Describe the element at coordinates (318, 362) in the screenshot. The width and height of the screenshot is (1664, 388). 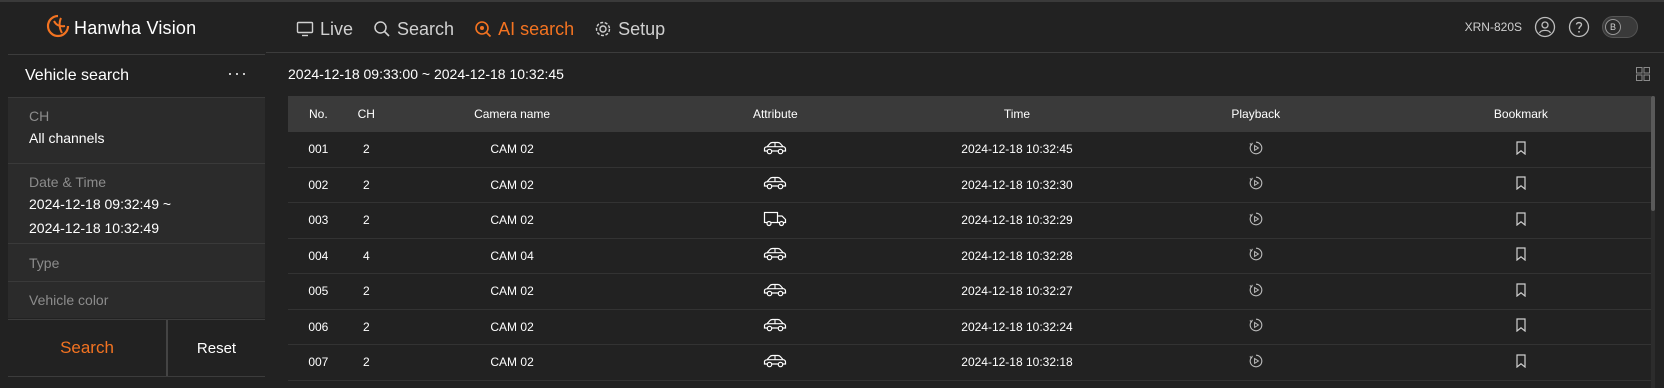
I see `cell-no: 007` at that location.